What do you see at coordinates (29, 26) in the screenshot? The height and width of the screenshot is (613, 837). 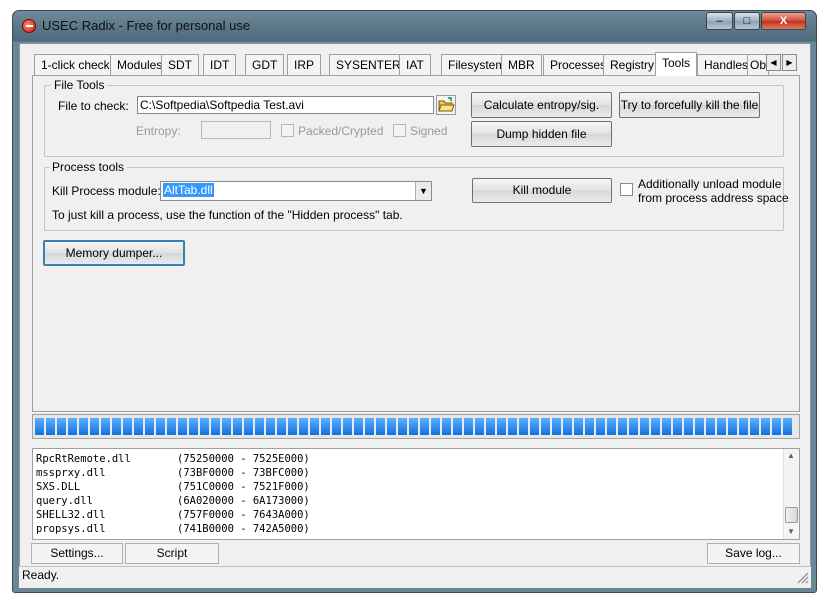 I see `app-icon` at bounding box center [29, 26].